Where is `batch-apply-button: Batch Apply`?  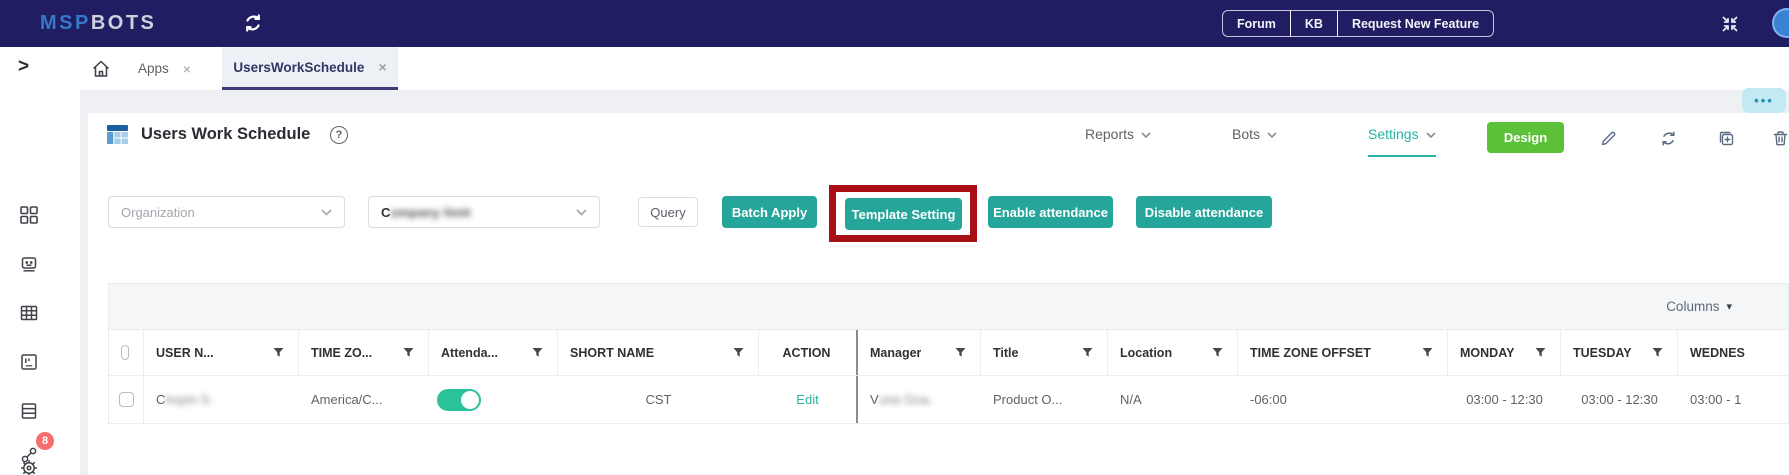
batch-apply-button: Batch Apply is located at coordinates (769, 212).